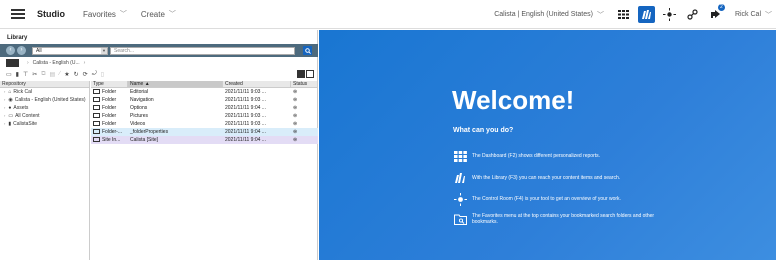 The image size is (776, 260). Describe the element at coordinates (513, 100) in the screenshot. I see `welcome-title: Welcome!` at that location.